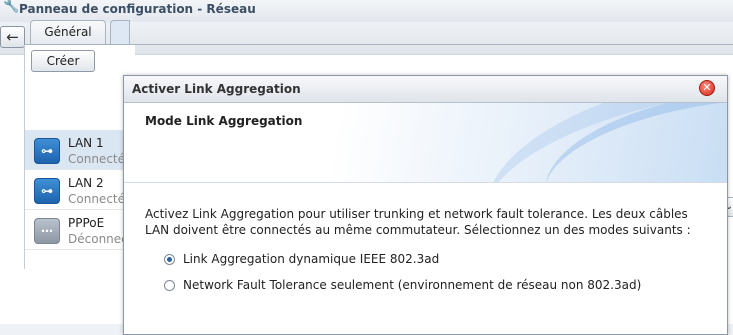 Image resolution: width=733 pixels, height=335 pixels. What do you see at coordinates (366, 11) in the screenshot?
I see `window-titlebar: 🔧 Panneau de configuration - Réseau` at bounding box center [366, 11].